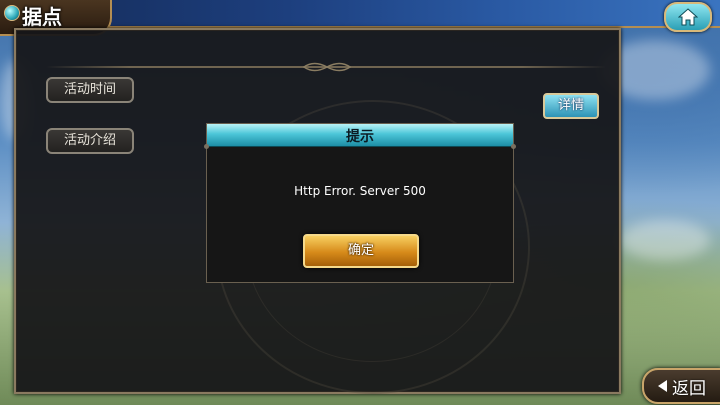 The width and height of the screenshot is (720, 405). I want to click on event-time-button: 活动时间, so click(90, 90).